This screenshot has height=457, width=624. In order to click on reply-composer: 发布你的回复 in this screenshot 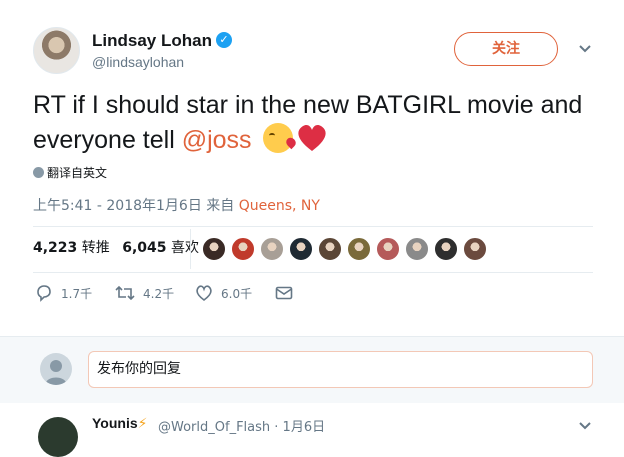, I will do `click(312, 370)`.